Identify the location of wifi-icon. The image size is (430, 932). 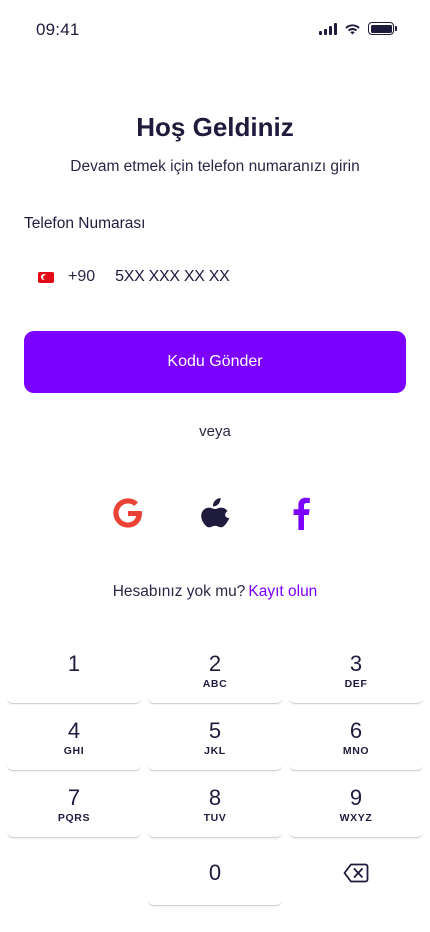
(352, 28).